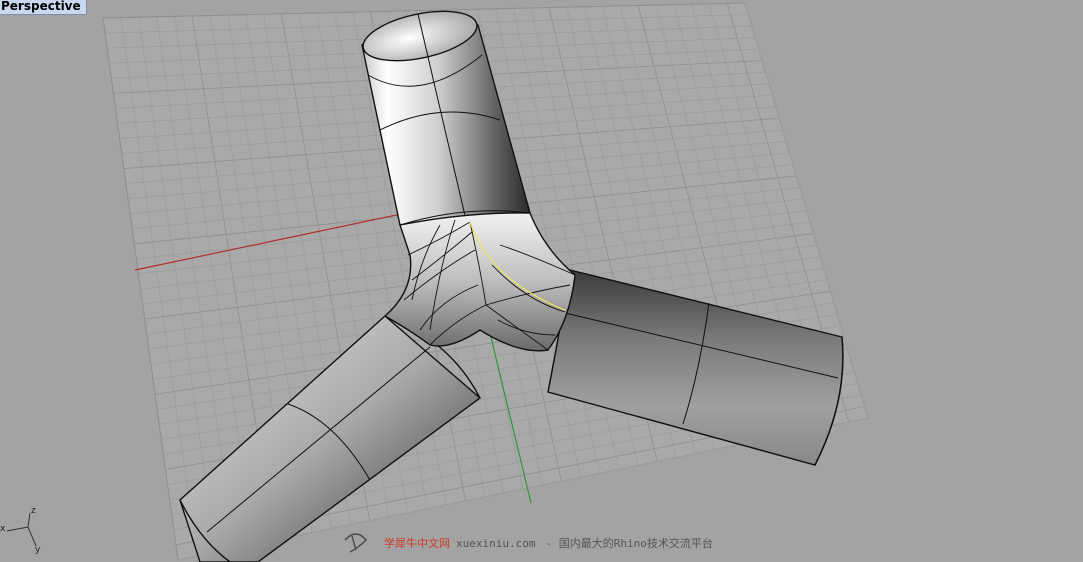 This screenshot has width=1083, height=562. What do you see at coordinates (33, 511) in the screenshot?
I see `axis-z-label: z` at bounding box center [33, 511].